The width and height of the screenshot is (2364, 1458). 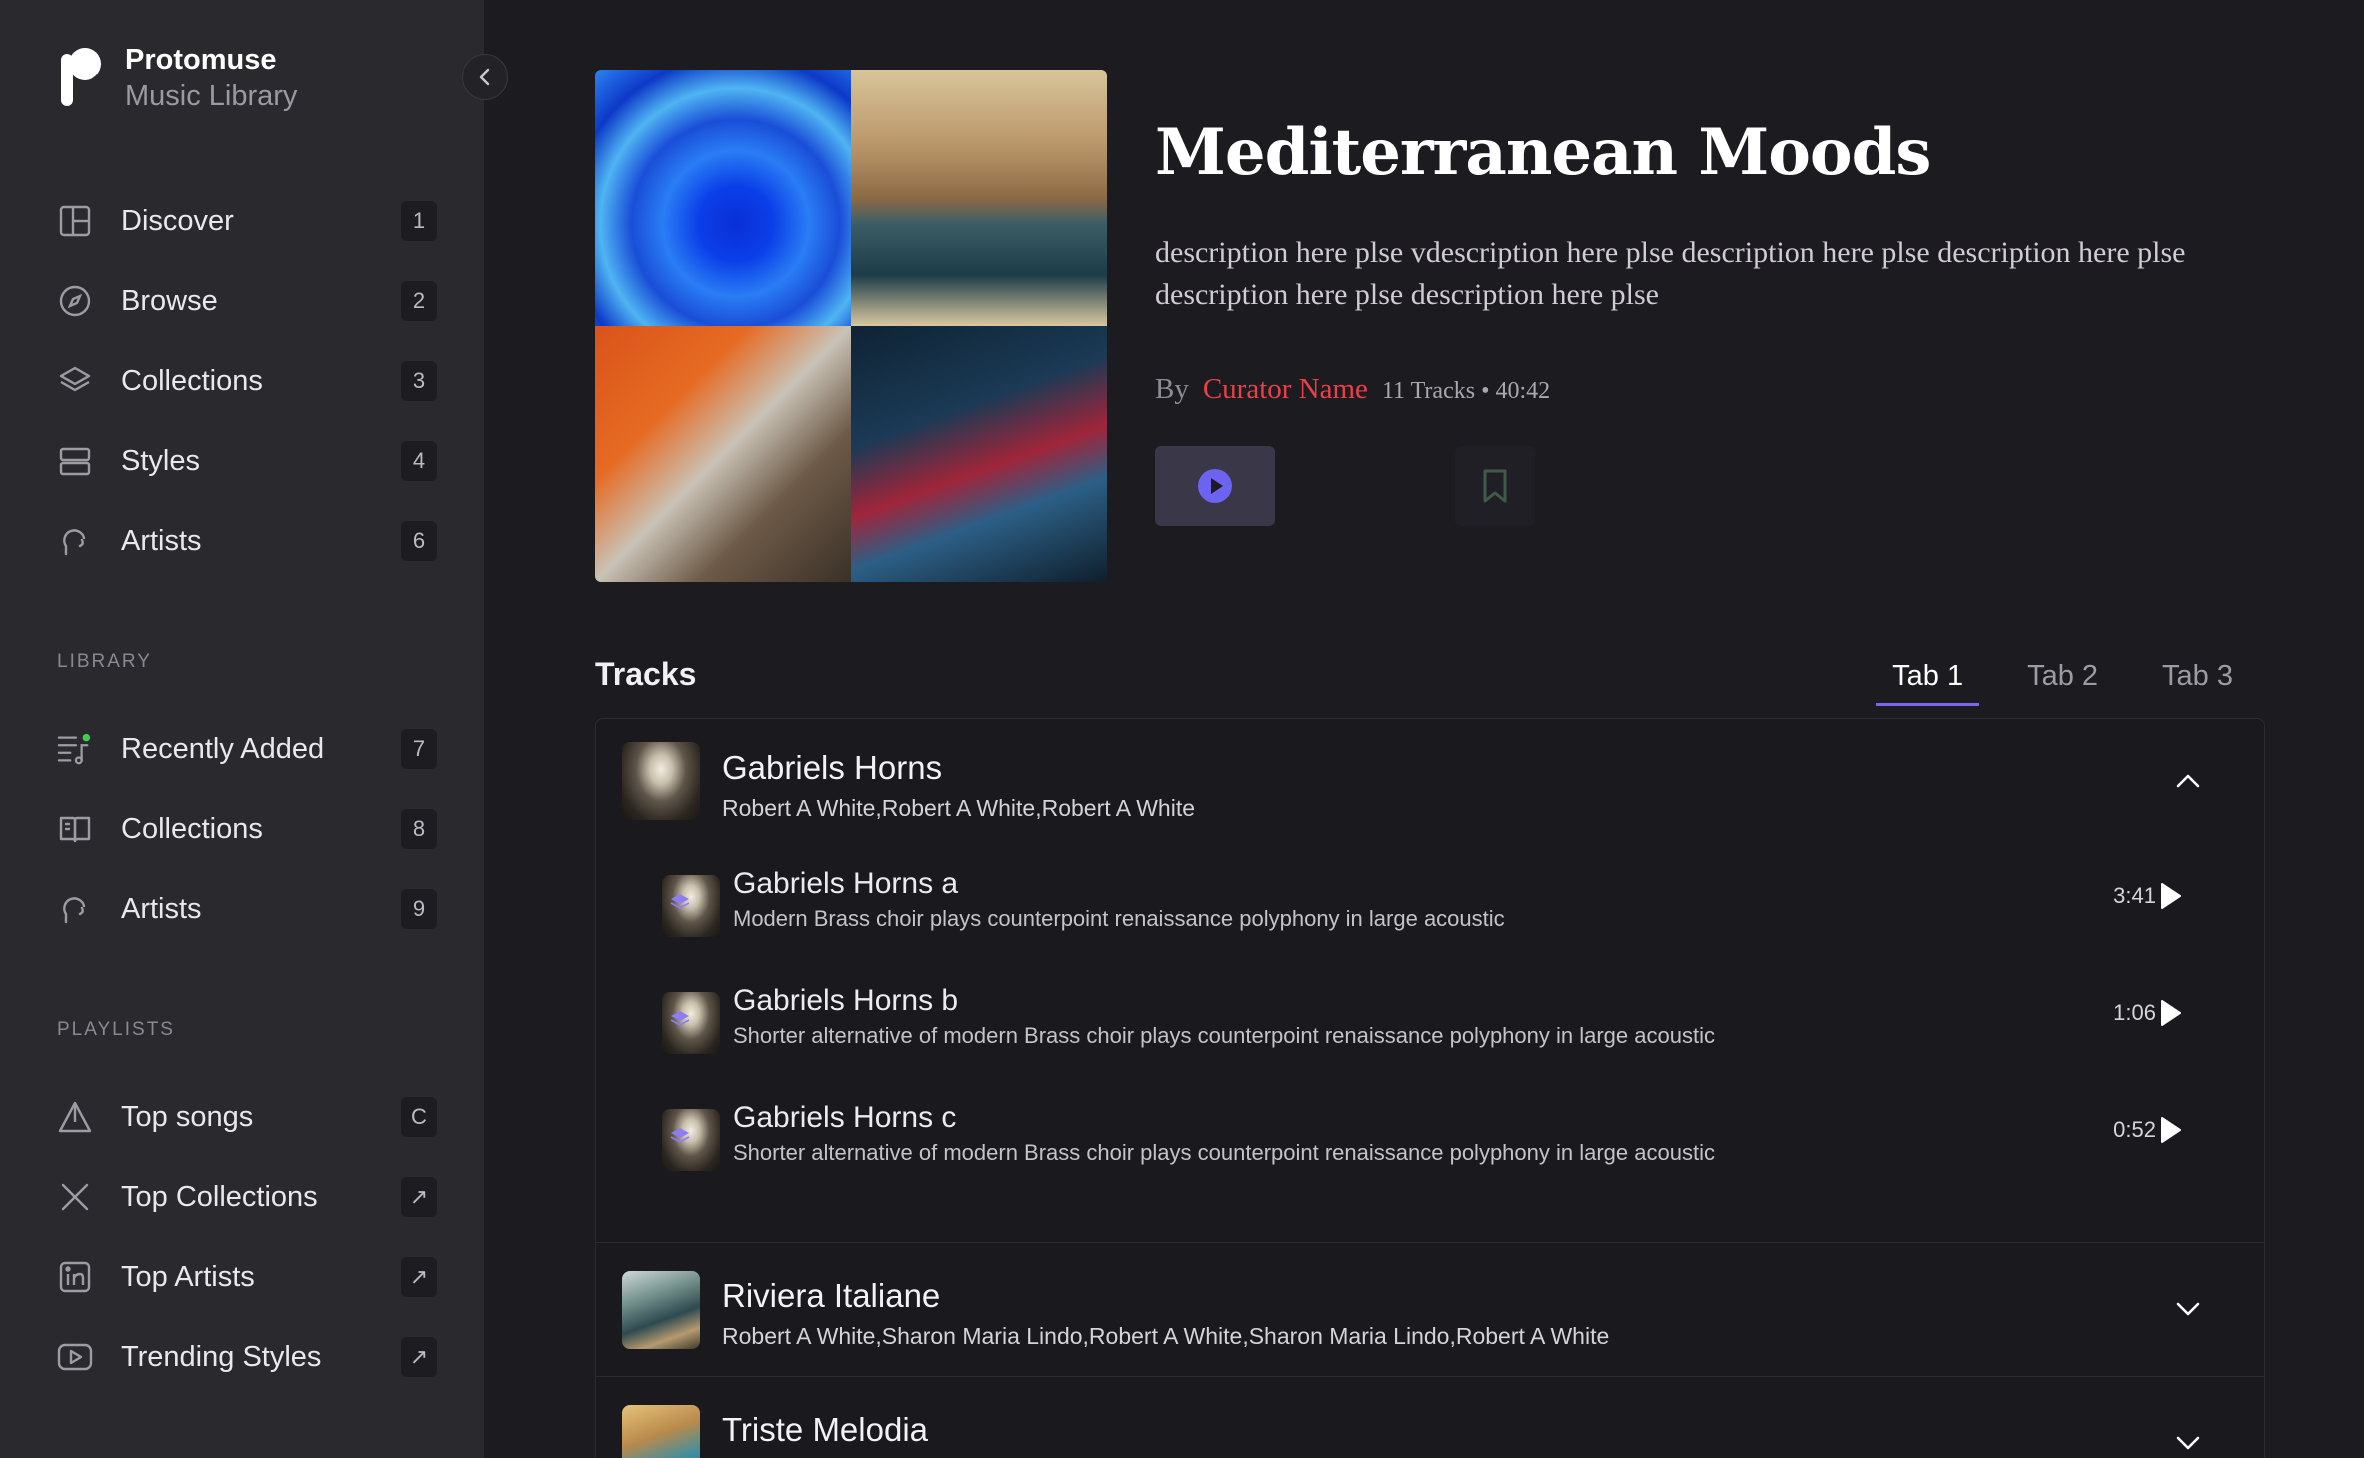 What do you see at coordinates (1172, 389) in the screenshot?
I see `by-label: By` at bounding box center [1172, 389].